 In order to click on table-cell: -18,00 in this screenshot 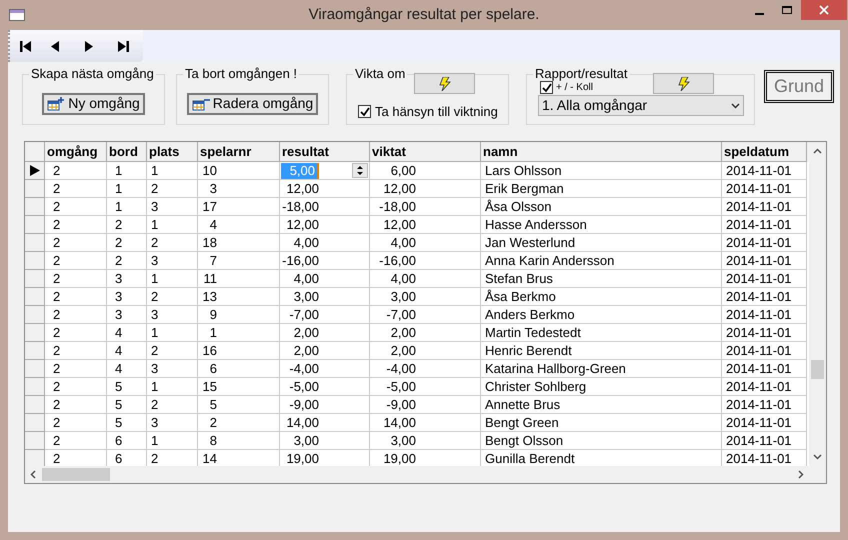, I will do `click(425, 207)`.